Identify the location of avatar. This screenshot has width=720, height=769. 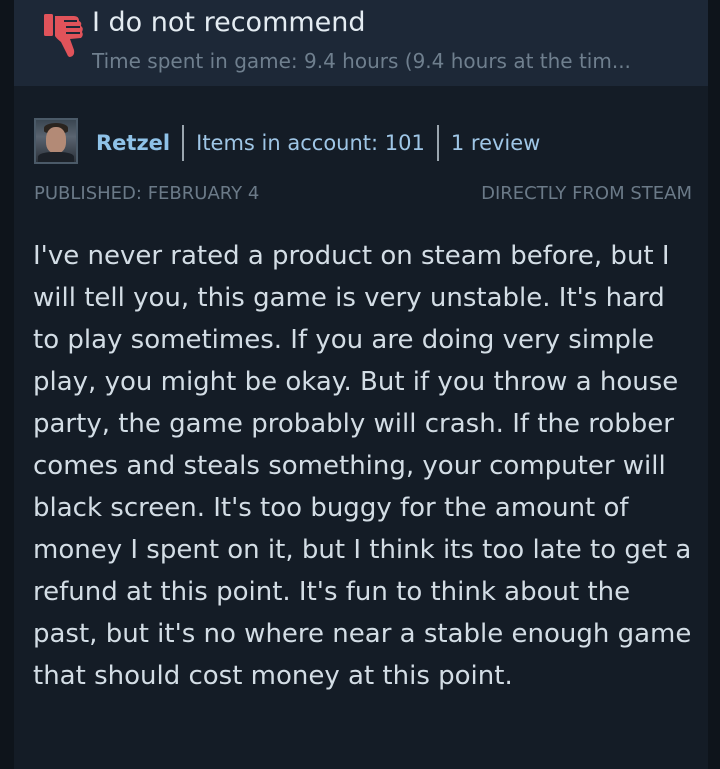
(56, 141).